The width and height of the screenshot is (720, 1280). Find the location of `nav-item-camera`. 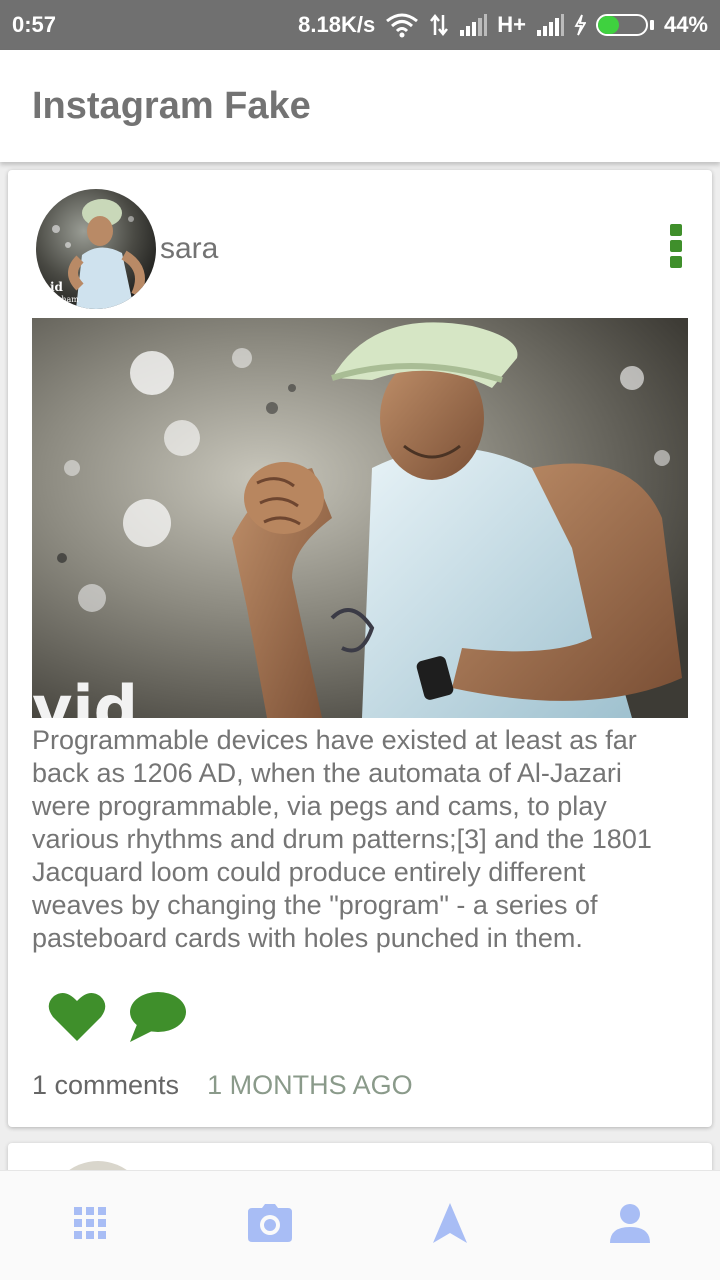

nav-item-camera is located at coordinates (270, 1225).